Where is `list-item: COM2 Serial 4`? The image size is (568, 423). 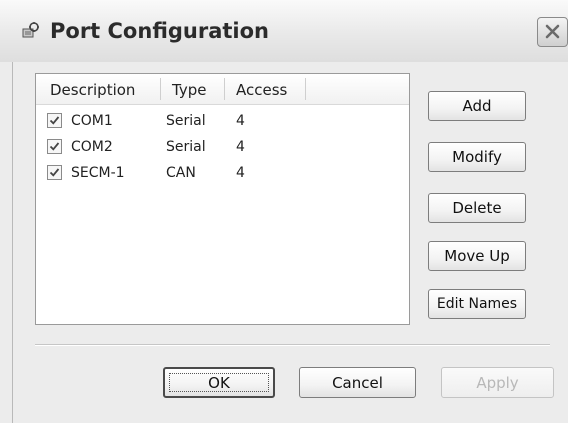 list-item: COM2 Serial 4 is located at coordinates (222, 148).